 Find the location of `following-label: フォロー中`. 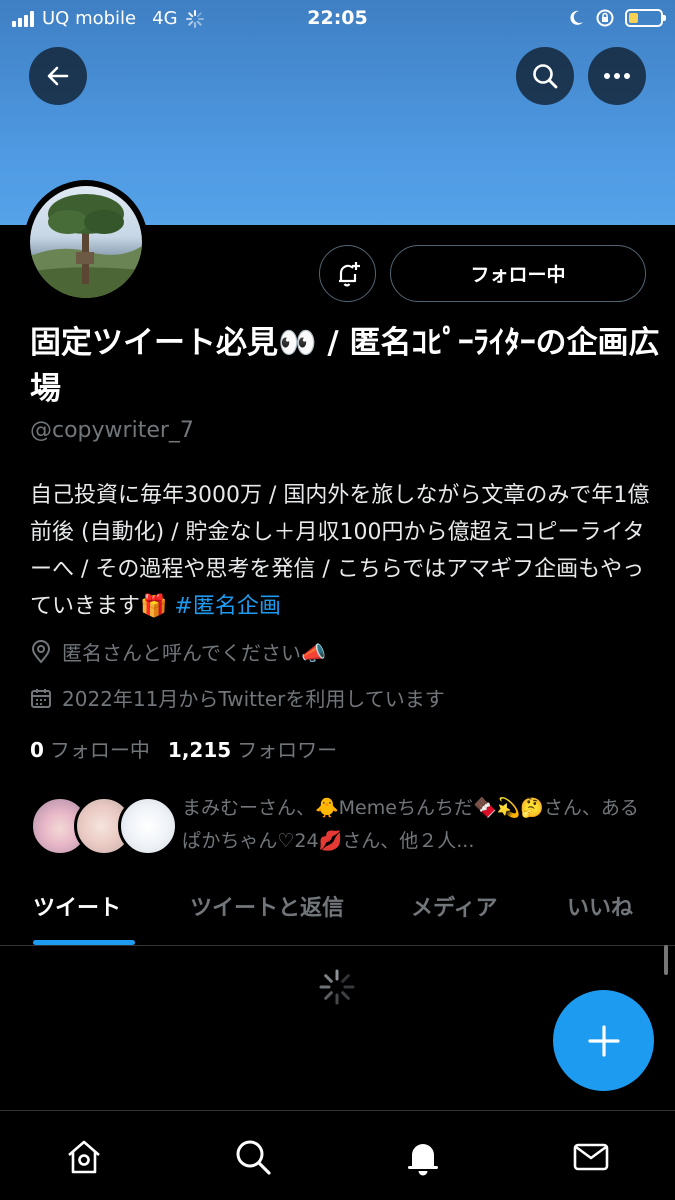

following-label: フォロー中 is located at coordinates (99, 750).